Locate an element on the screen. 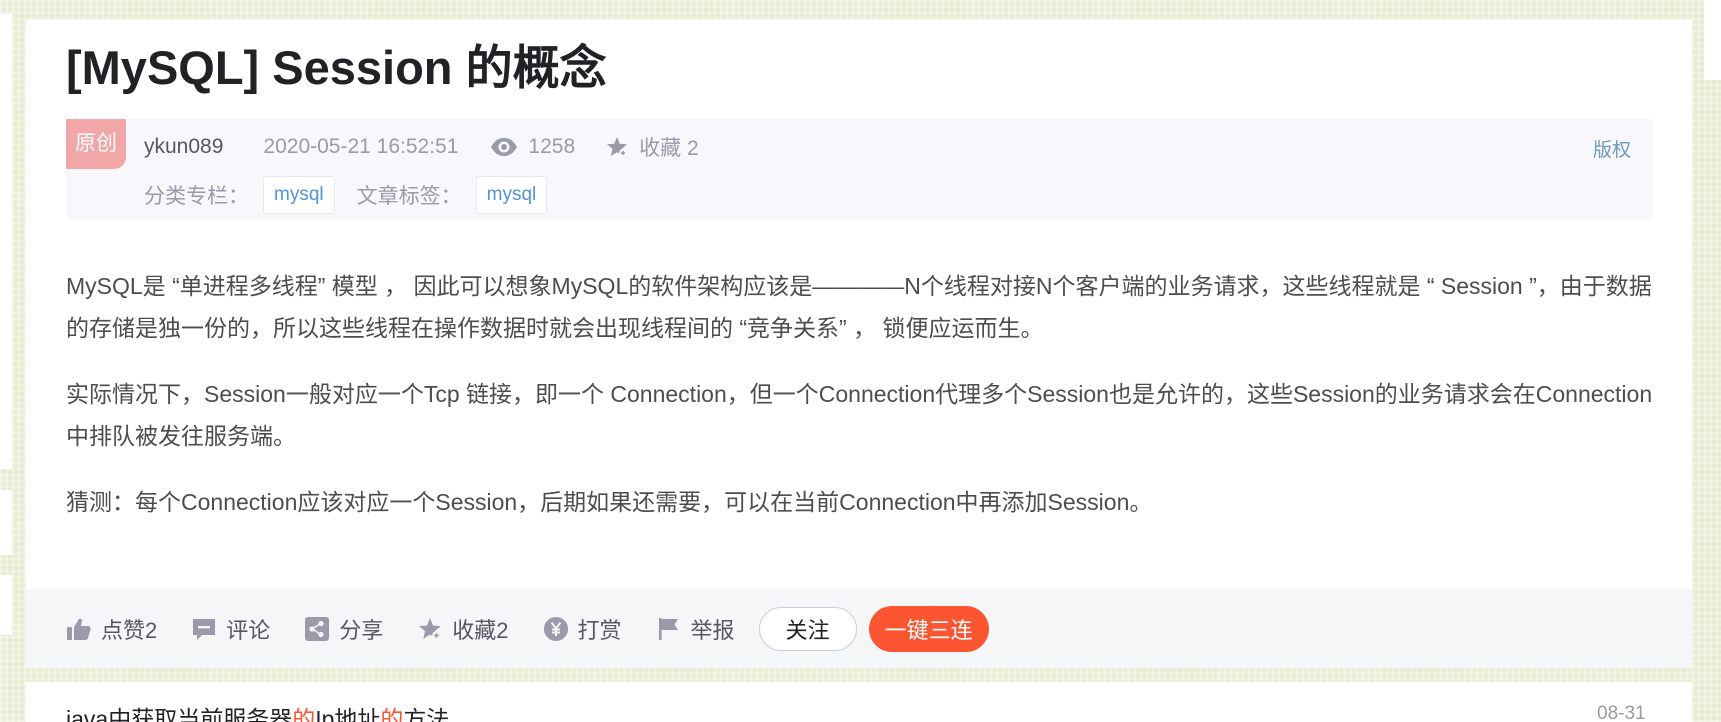  flag-icon is located at coordinates (668, 628).